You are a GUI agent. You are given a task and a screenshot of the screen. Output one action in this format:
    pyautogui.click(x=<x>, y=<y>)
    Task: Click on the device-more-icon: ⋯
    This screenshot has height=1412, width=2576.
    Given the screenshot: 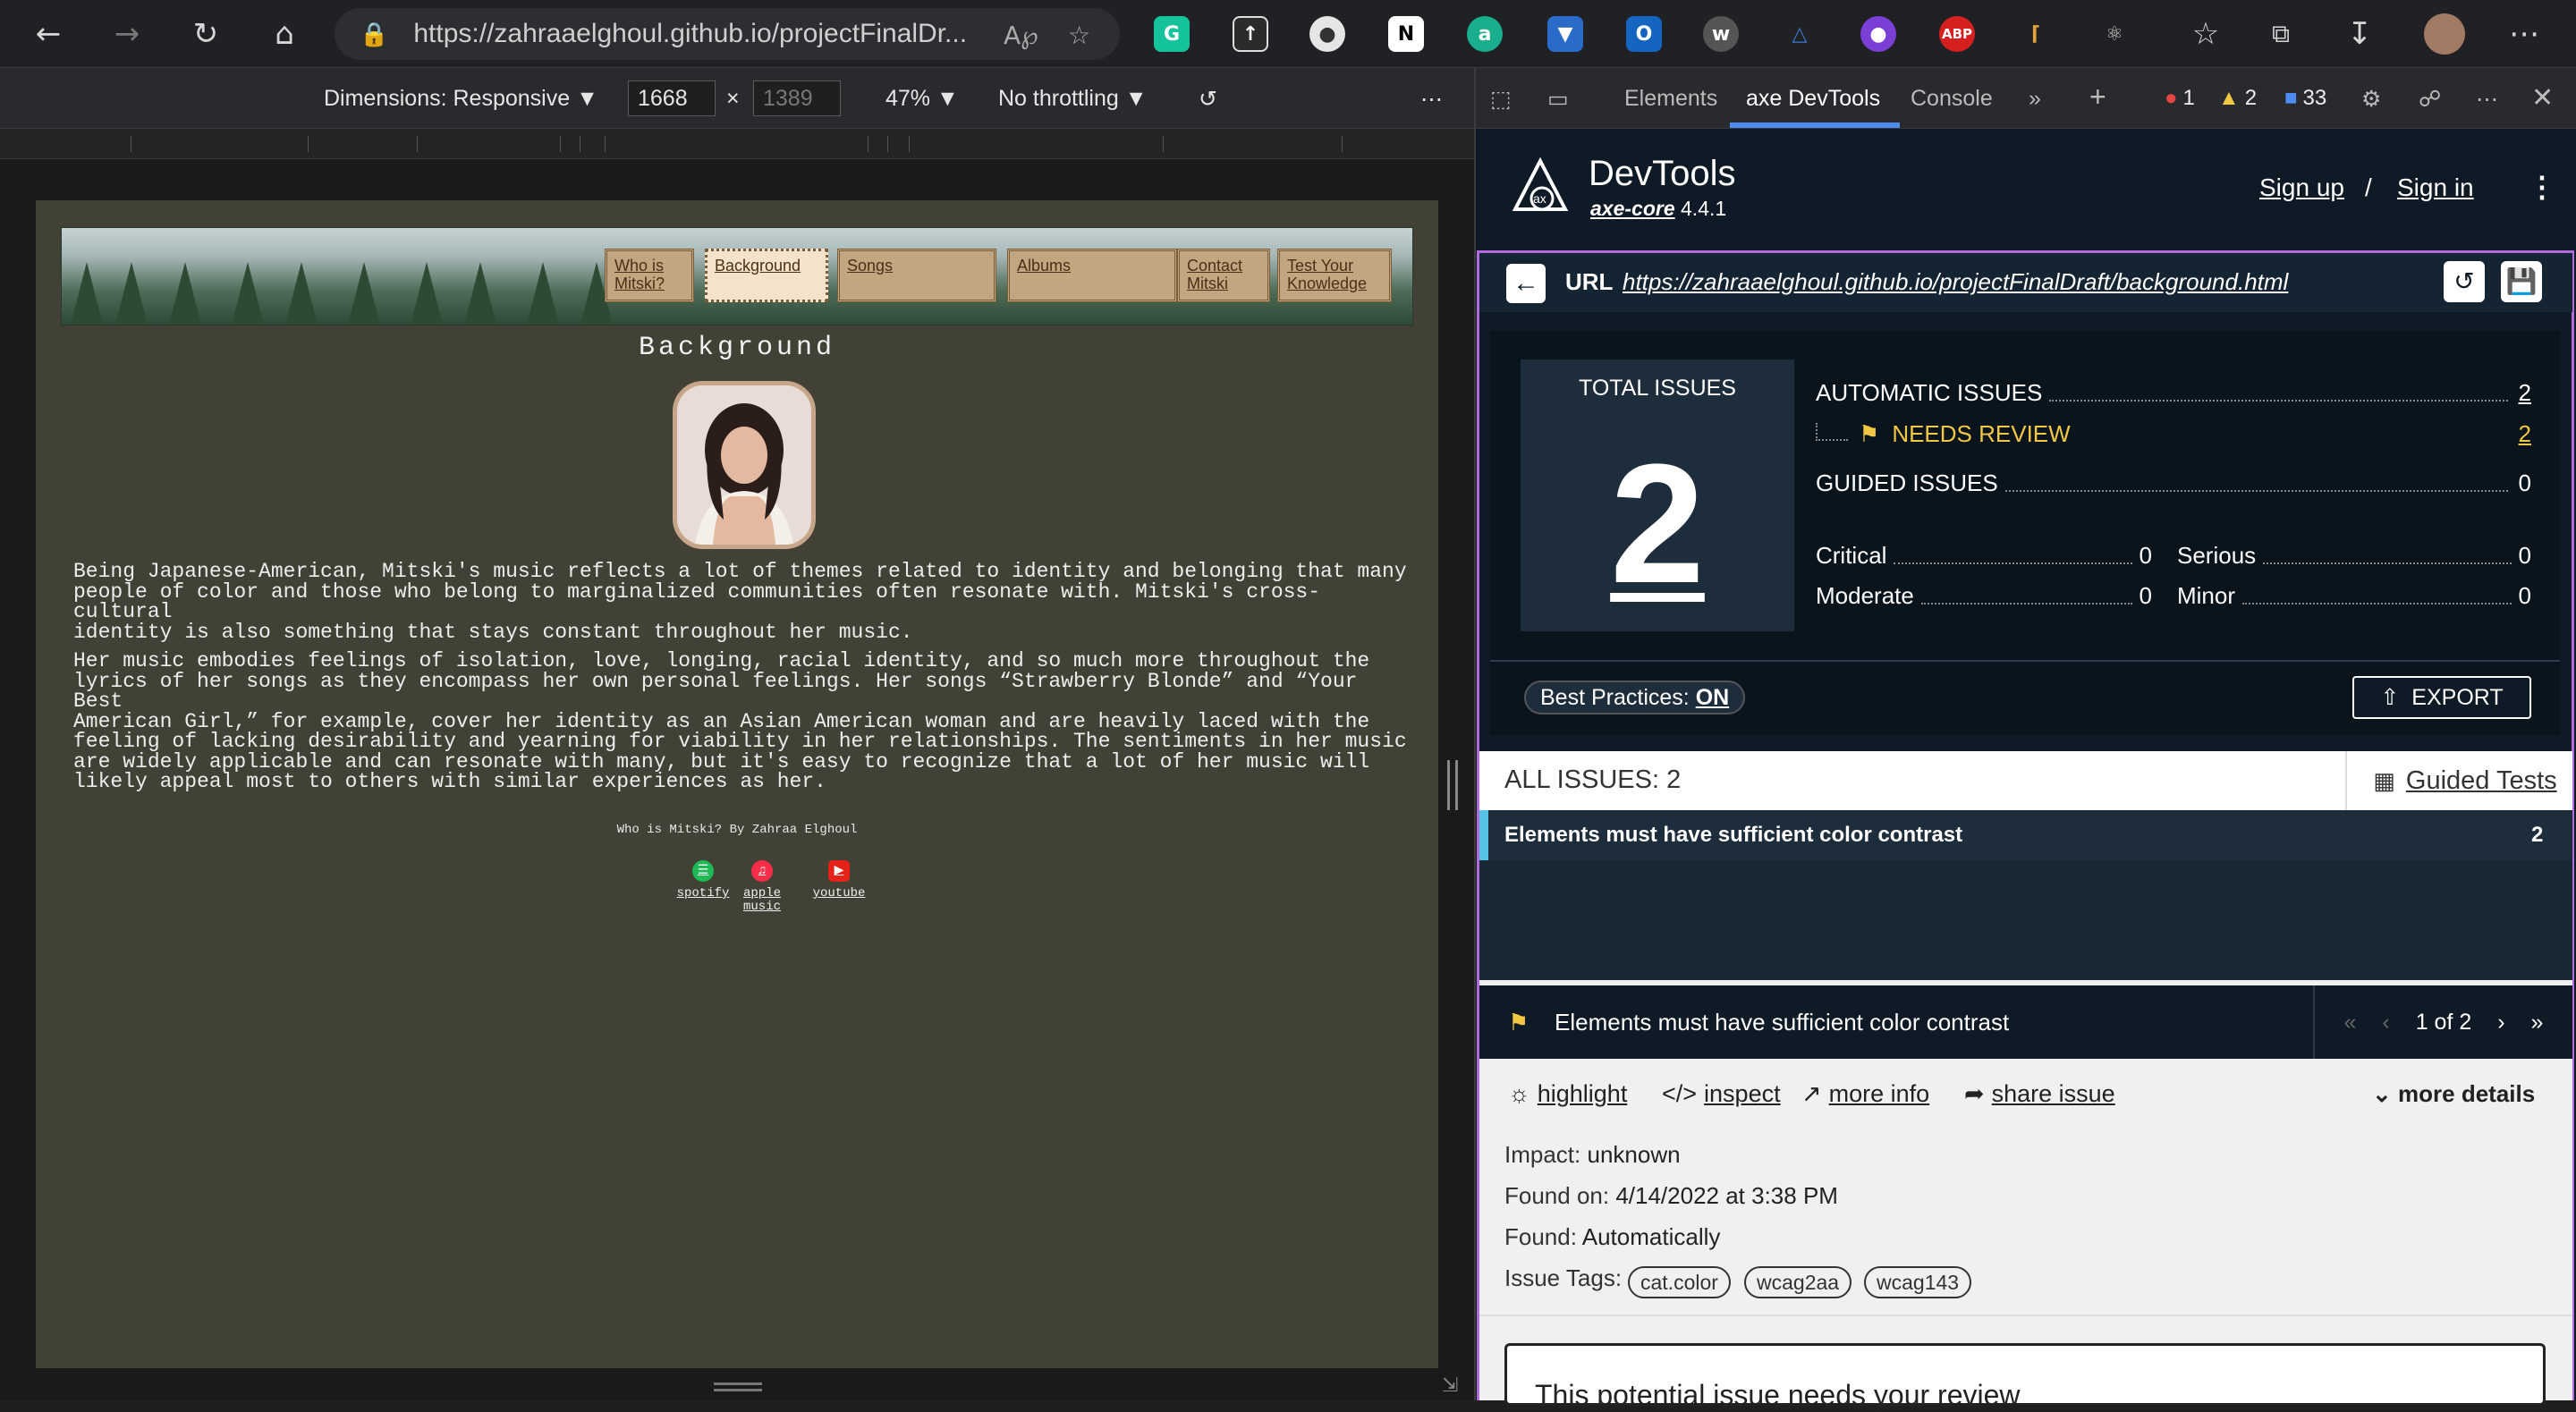 What is the action you would take?
    pyautogui.click(x=1431, y=99)
    